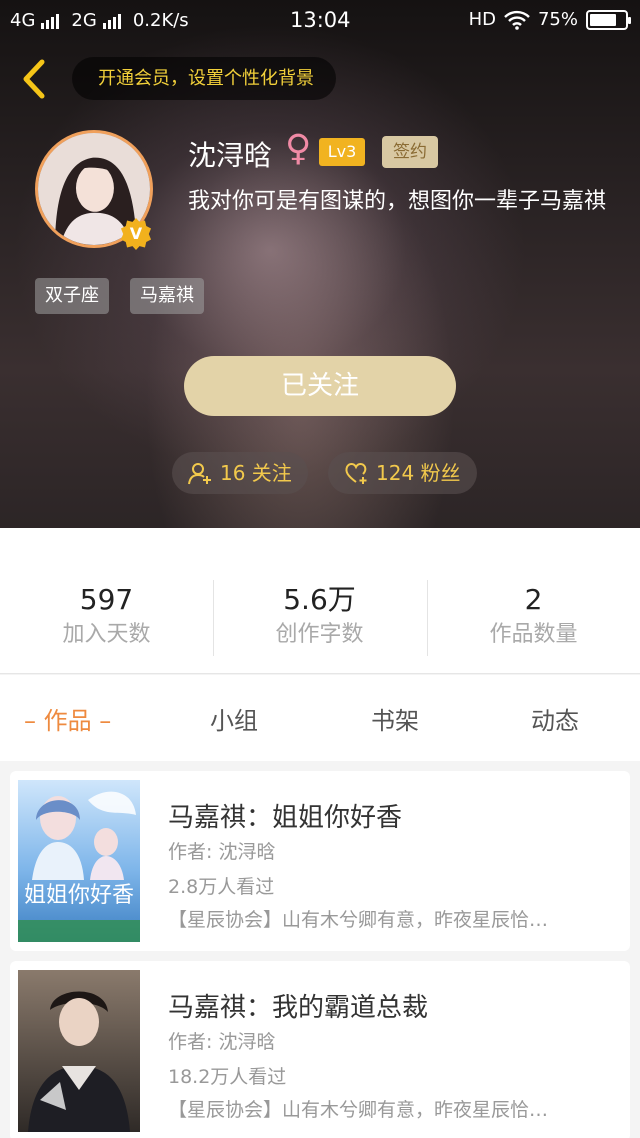  I want to click on profile-tabs: – 作品 – 小组 书架 动态, so click(320, 718).